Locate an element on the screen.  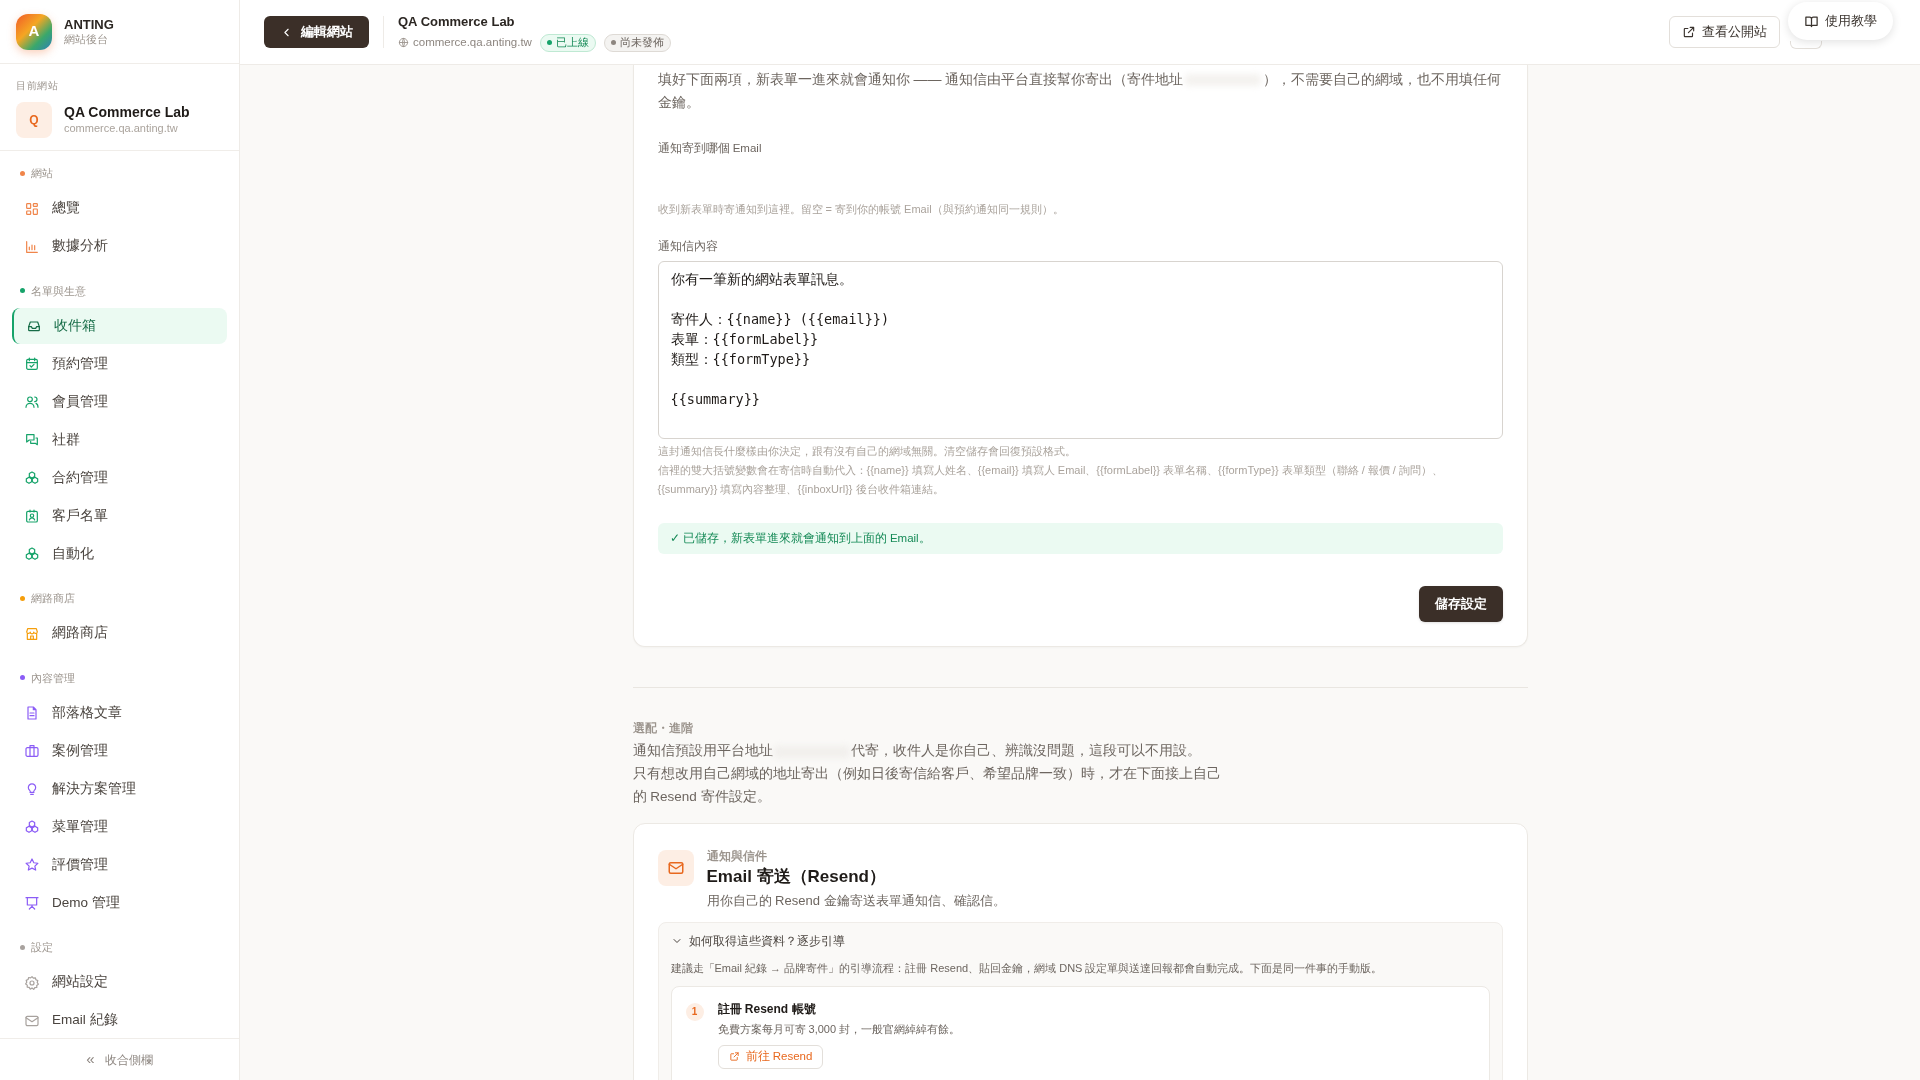
brand-subtitle: 網站後台 is located at coordinates (86, 39).